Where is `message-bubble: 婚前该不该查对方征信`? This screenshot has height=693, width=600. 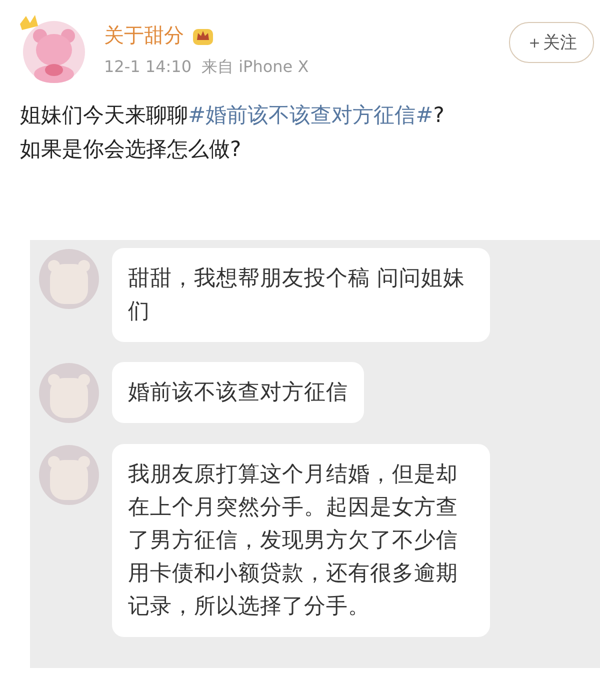 message-bubble: 婚前该不该查对方征信 is located at coordinates (238, 392).